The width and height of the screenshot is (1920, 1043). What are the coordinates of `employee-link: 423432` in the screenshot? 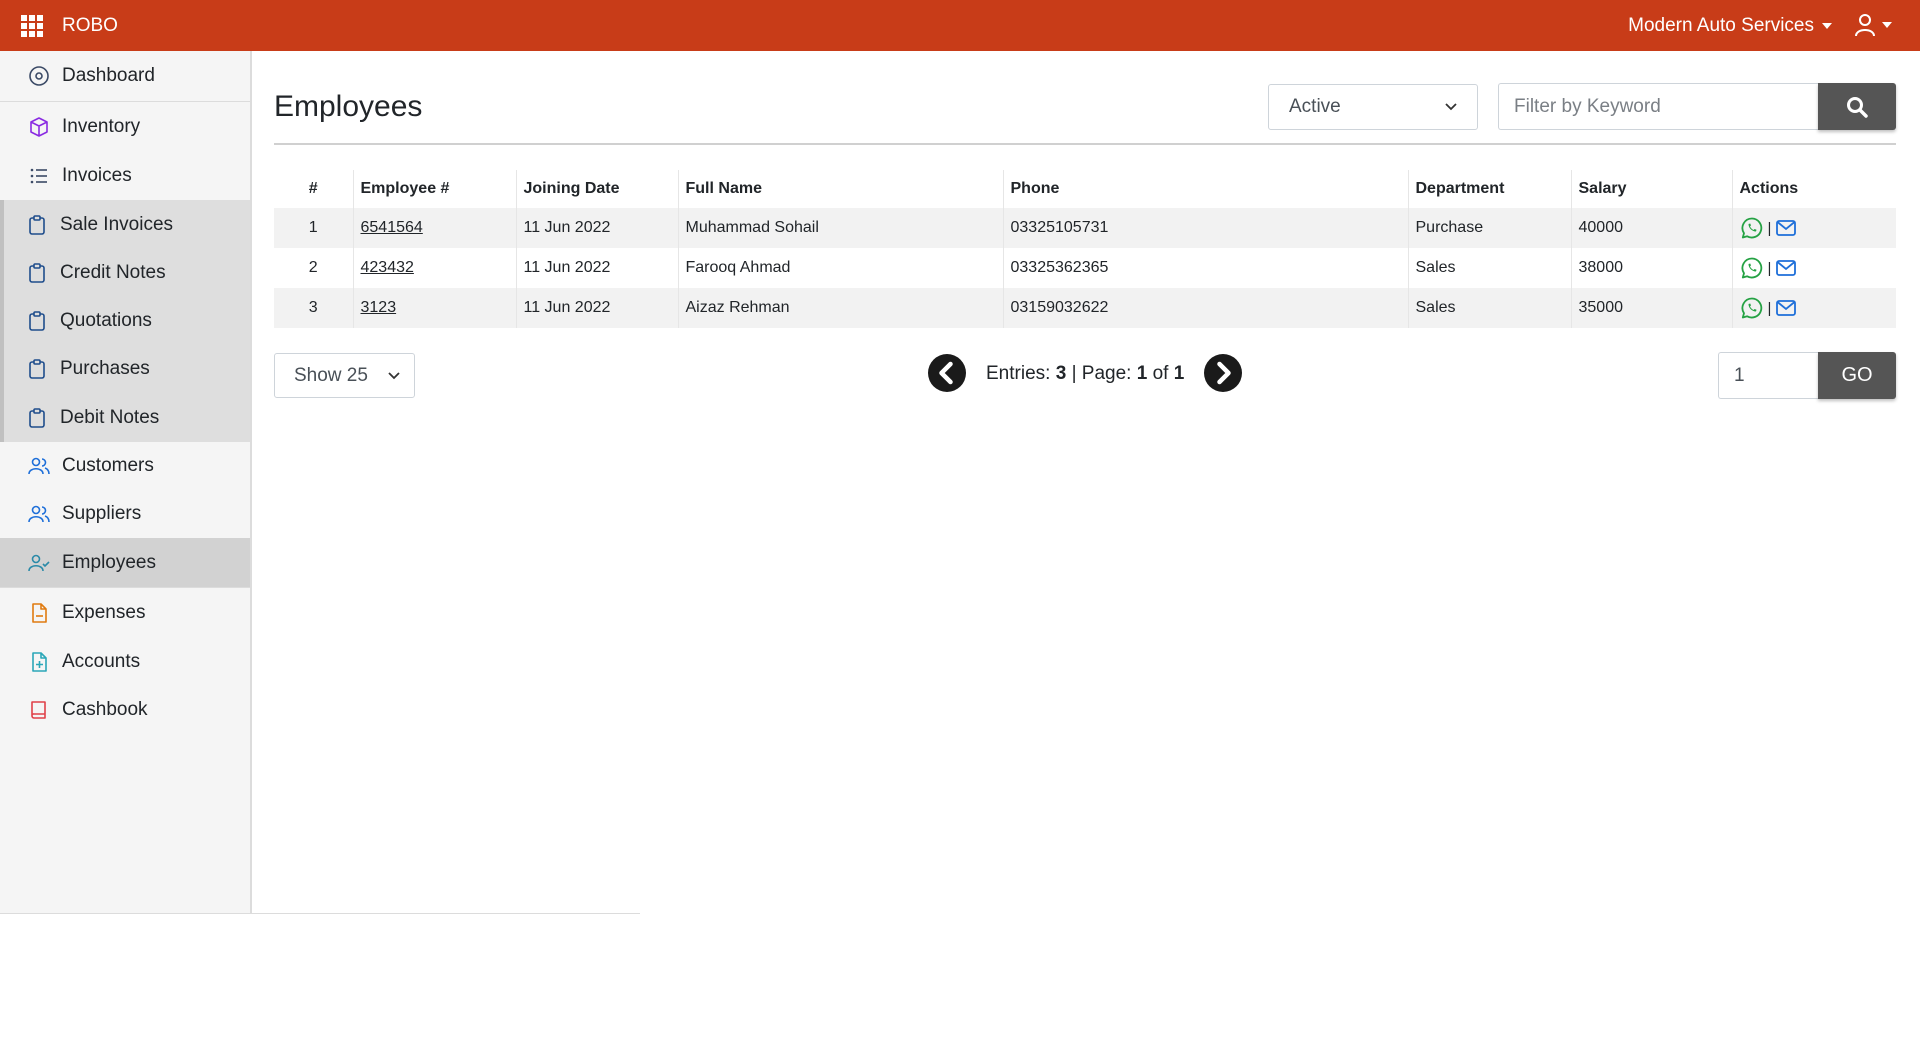 It's located at (387, 267).